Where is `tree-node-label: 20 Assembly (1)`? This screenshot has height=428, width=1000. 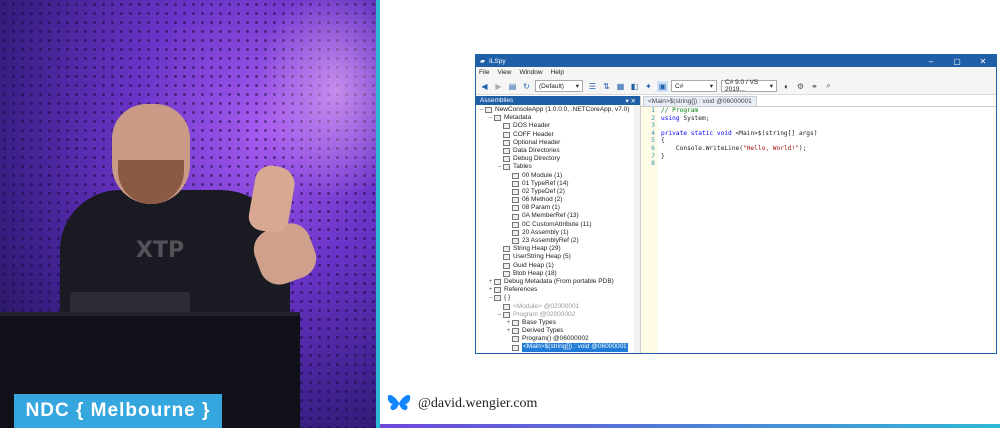
tree-node-label: 20 Assembly (1) is located at coordinates (545, 232).